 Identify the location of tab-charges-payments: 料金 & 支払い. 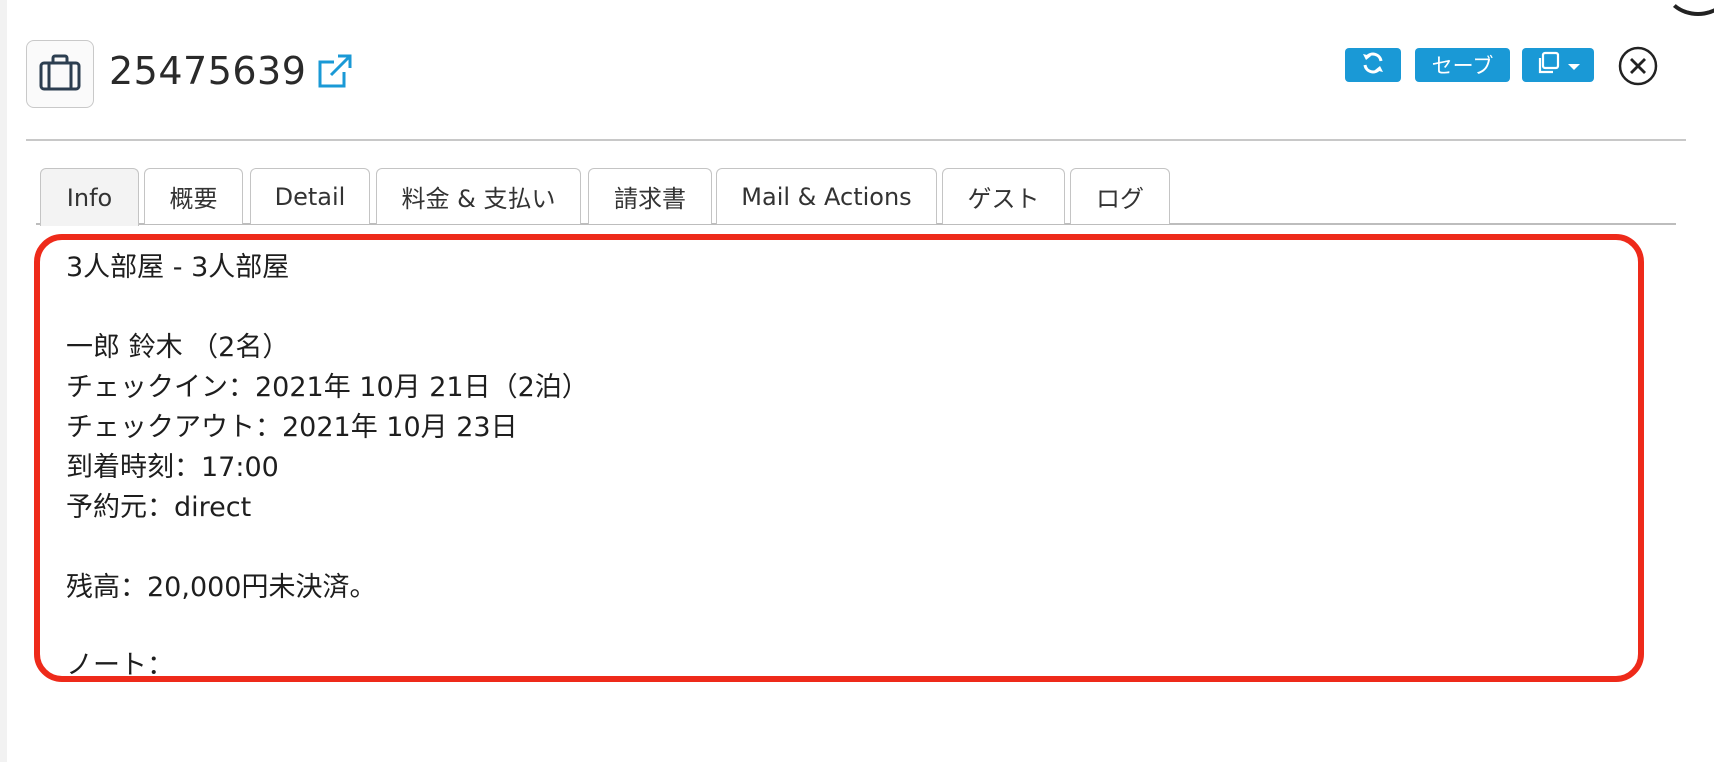
(478, 196).